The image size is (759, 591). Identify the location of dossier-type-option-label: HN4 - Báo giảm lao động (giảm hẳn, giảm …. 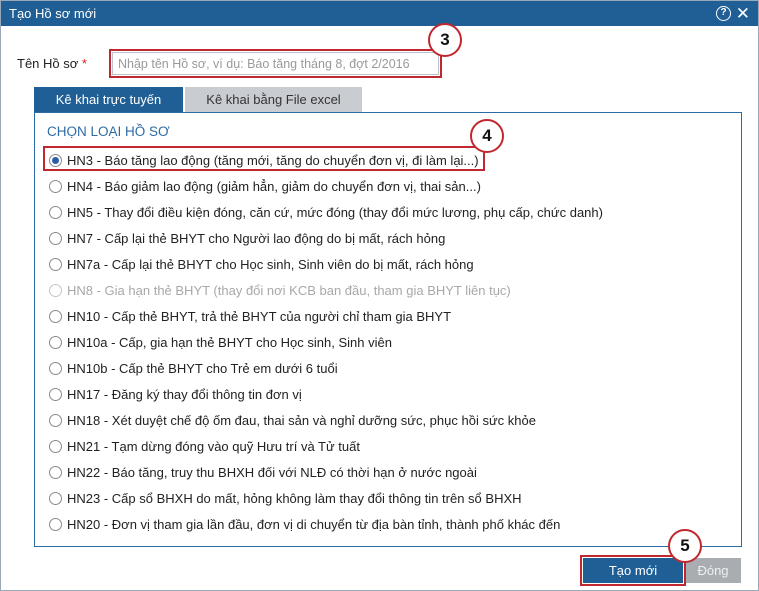
(274, 186).